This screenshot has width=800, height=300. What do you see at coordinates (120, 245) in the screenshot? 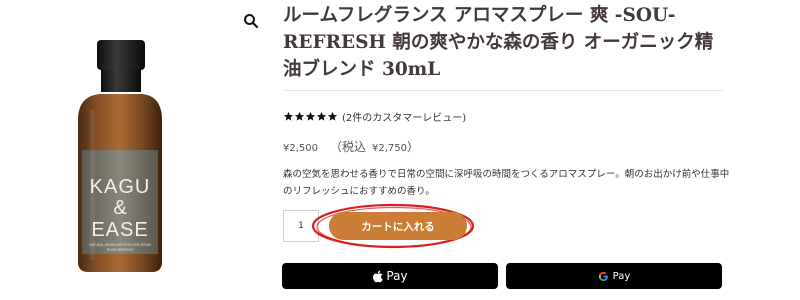
I see `bottle-label-small1: NATURAL AROMA REFRESH FOR ROOM` at bounding box center [120, 245].